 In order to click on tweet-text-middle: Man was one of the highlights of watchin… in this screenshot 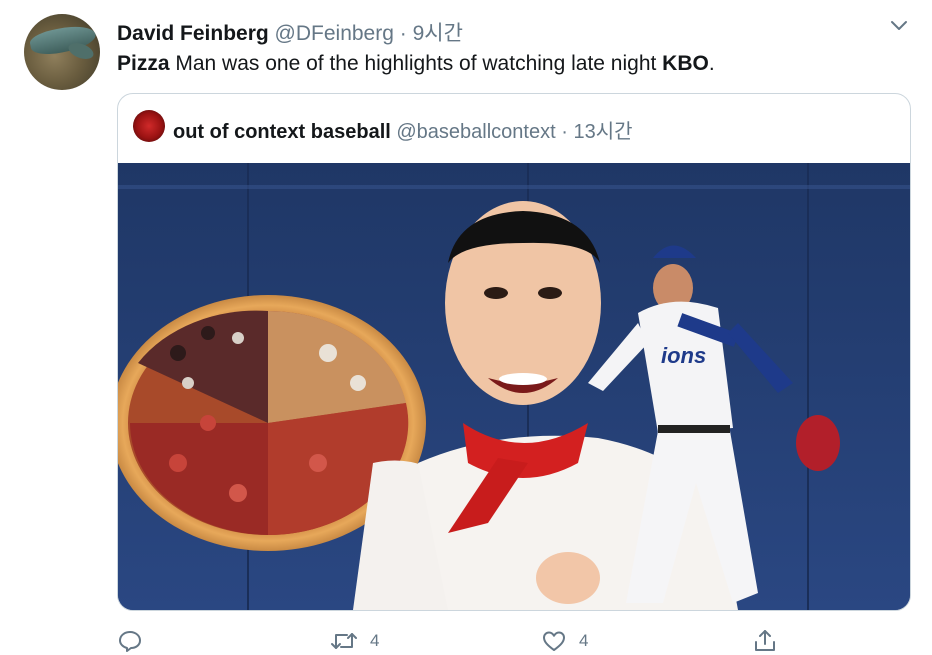, I will do `click(416, 63)`.